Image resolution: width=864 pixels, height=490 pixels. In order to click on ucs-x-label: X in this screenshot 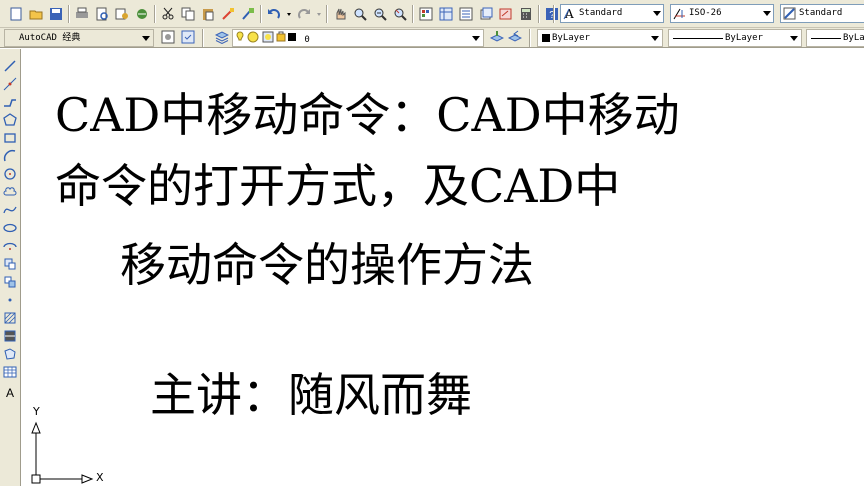, I will do `click(100, 477)`.